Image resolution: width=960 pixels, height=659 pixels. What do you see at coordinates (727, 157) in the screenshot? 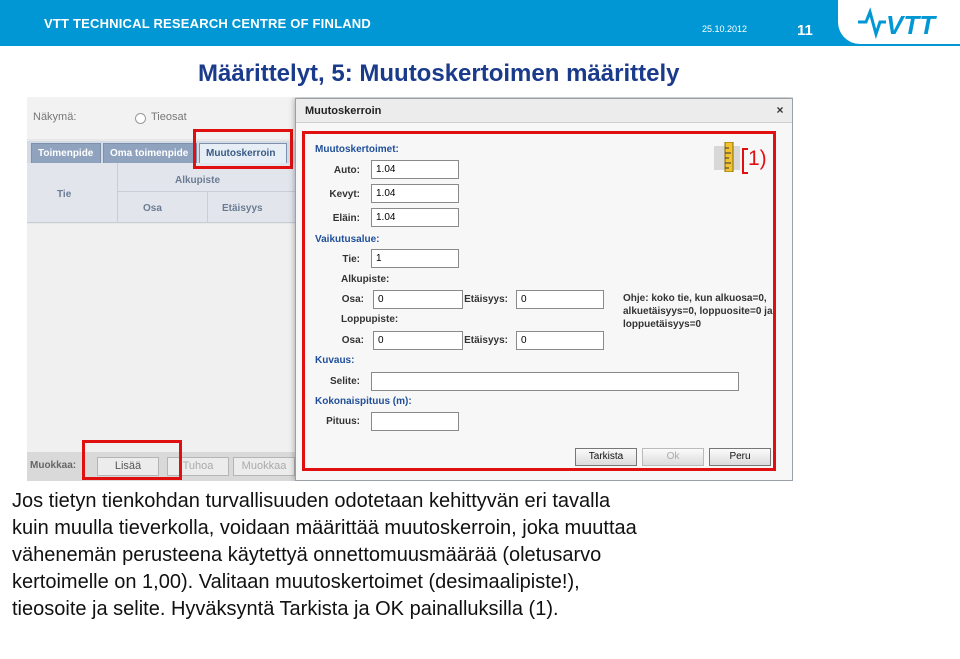
I see `ruler-icon` at bounding box center [727, 157].